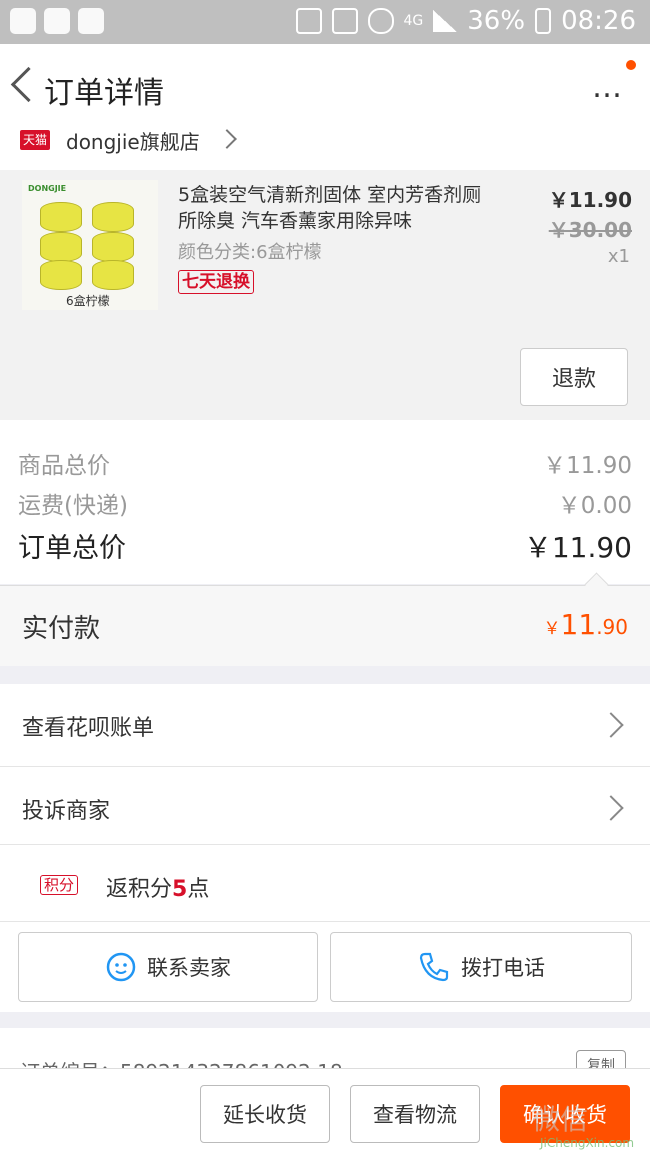 Image resolution: width=650 pixels, height=1156 pixels. What do you see at coordinates (618, 256) in the screenshot?
I see `product-quantity: x1` at bounding box center [618, 256].